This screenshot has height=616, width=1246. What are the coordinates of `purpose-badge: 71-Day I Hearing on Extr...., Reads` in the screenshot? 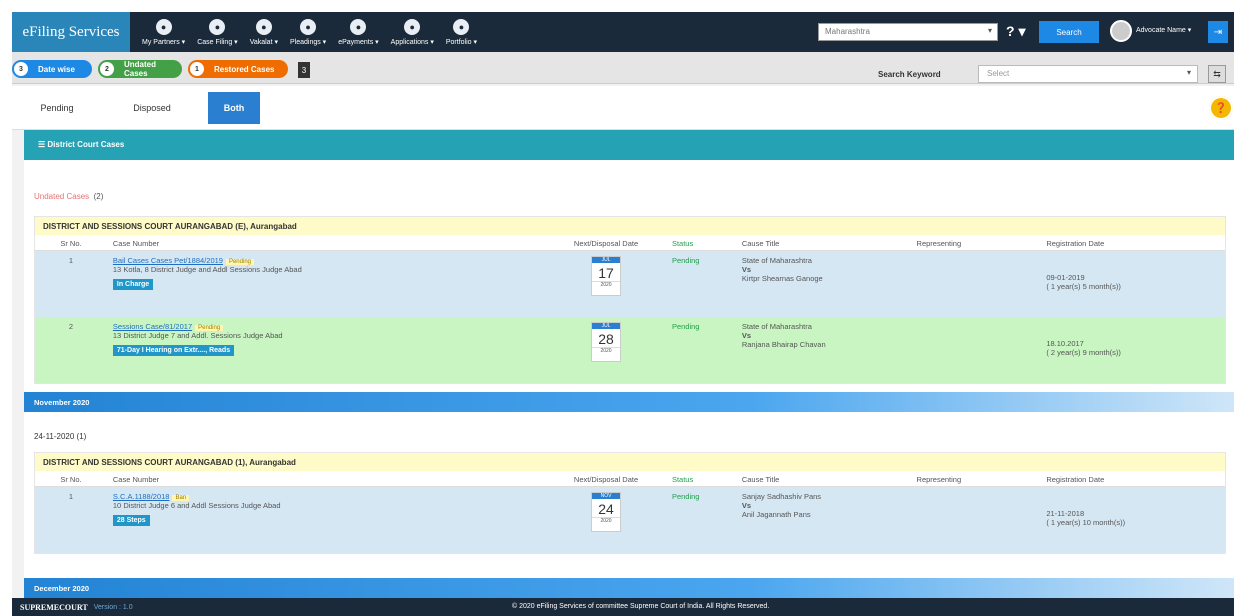 It's located at (173, 350).